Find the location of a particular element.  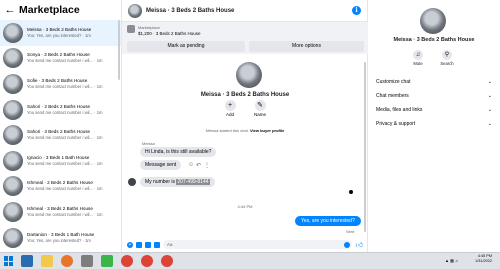

info-name: Meissa · 3 Beds 2 Baths House is located at coordinates (434, 40).